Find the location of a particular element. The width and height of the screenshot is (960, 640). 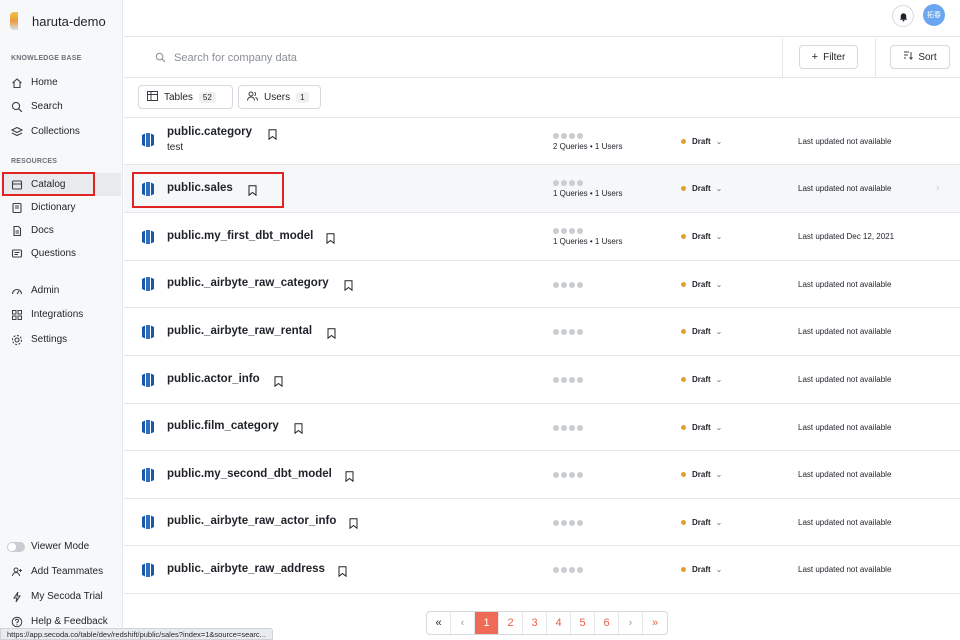

table-name-link: public.my_first_dbt_model is located at coordinates (240, 236).